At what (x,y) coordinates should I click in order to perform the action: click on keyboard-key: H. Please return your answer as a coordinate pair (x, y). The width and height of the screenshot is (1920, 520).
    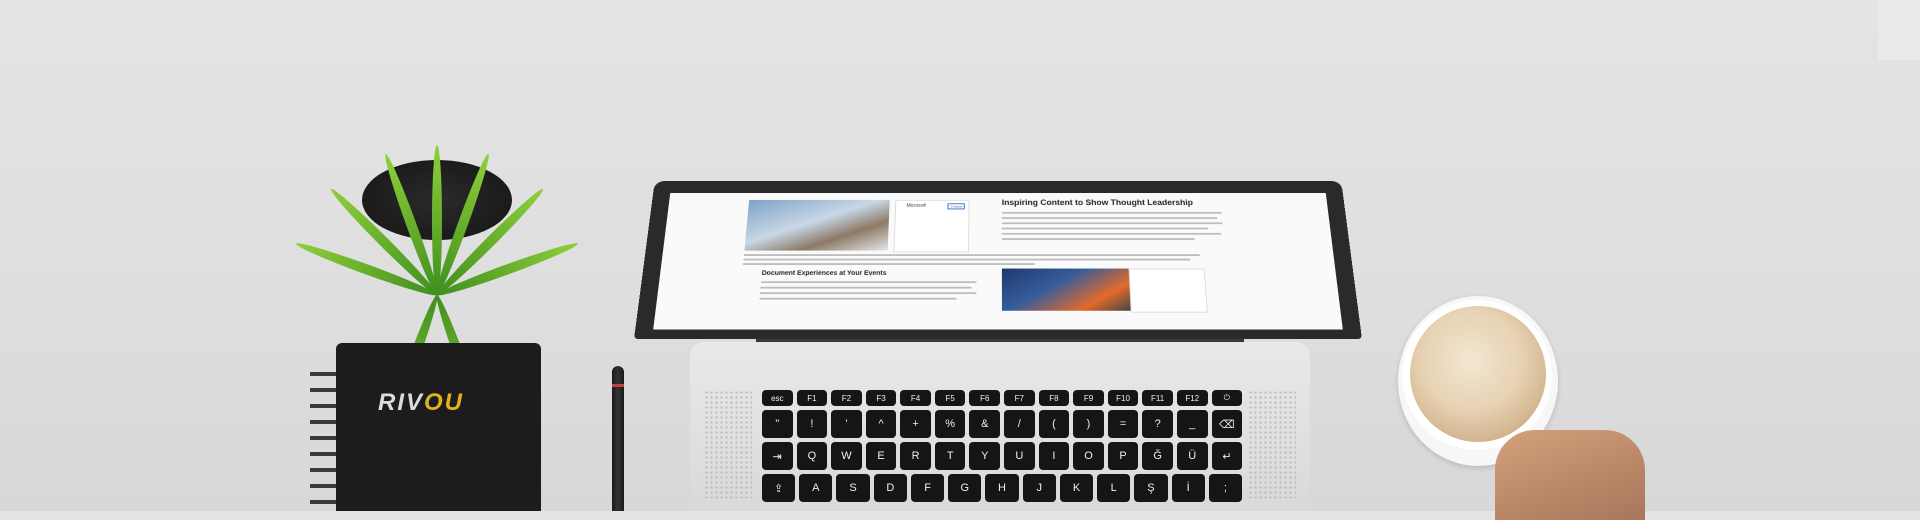
    Looking at the image, I should click on (1001, 488).